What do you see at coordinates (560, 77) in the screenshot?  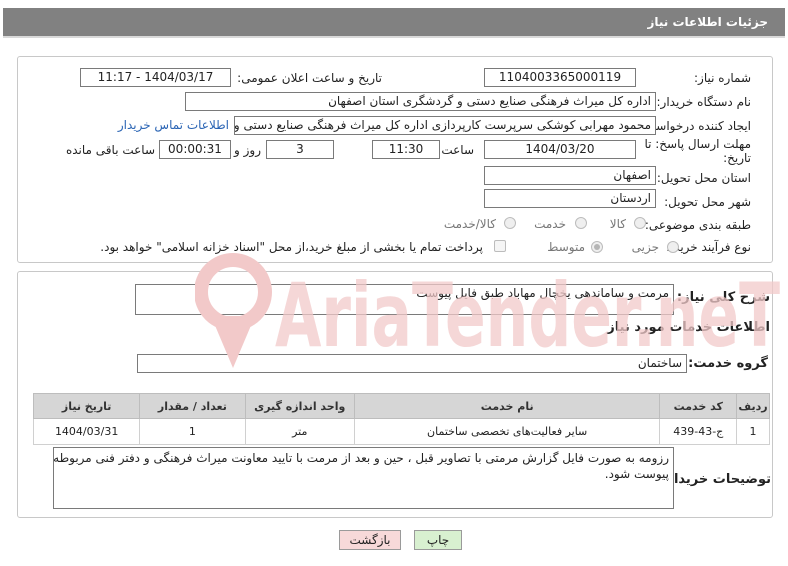 I see `need-number-field: 1104003365000119` at bounding box center [560, 77].